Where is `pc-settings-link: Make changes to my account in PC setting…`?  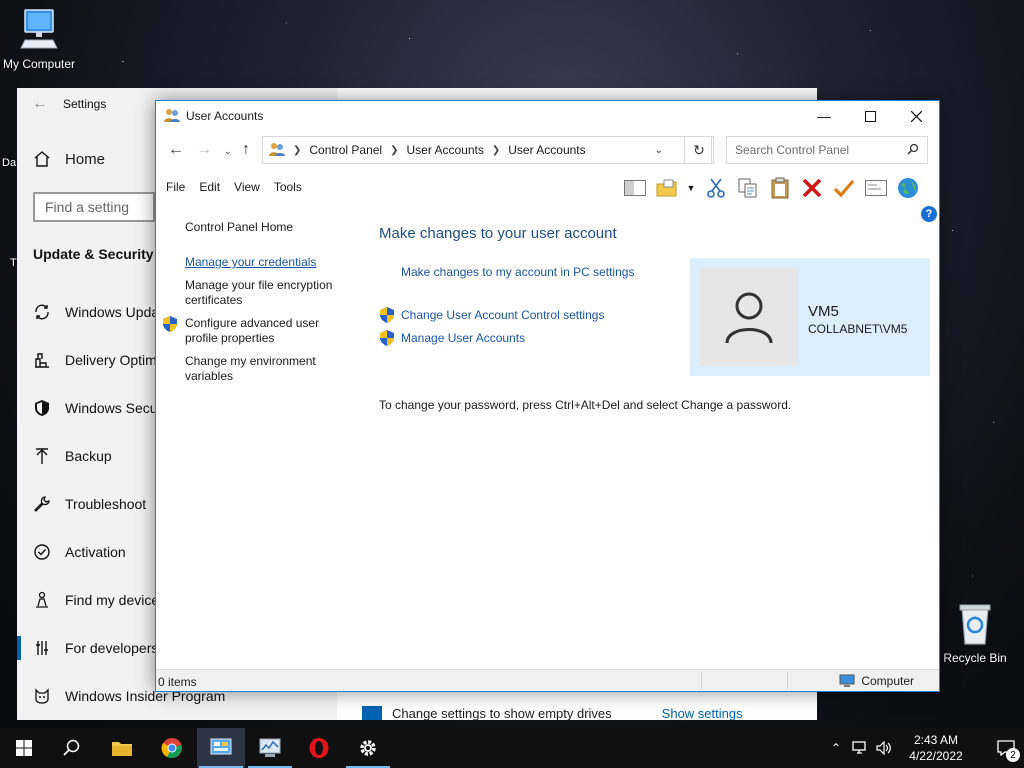
pc-settings-link: Make changes to my account in PC setting… is located at coordinates (517, 272).